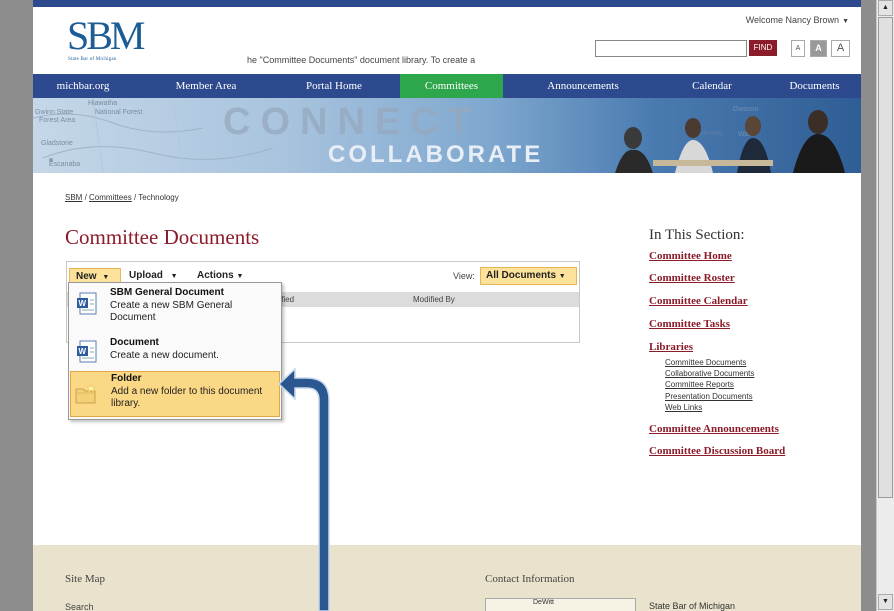 Image resolution: width=894 pixels, height=611 pixels. I want to click on annotation-arrow-icon, so click(303, 489).